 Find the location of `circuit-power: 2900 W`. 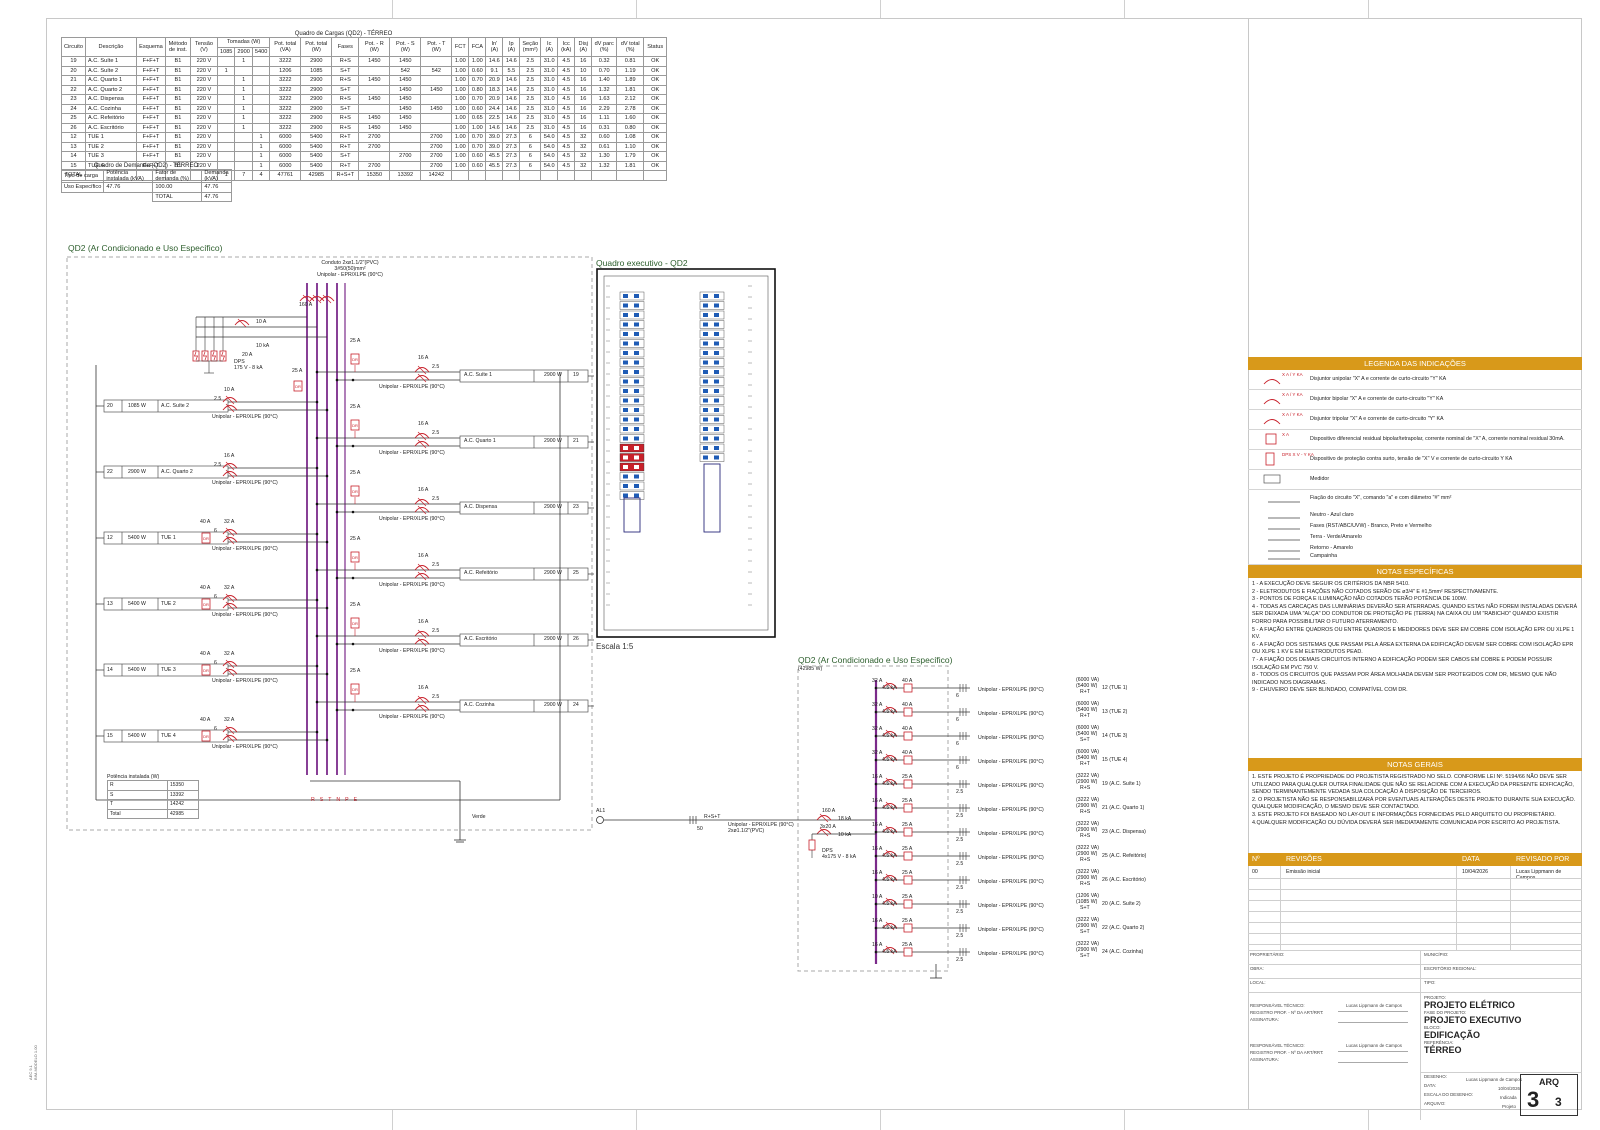

circuit-power: 2900 W is located at coordinates (553, 441).